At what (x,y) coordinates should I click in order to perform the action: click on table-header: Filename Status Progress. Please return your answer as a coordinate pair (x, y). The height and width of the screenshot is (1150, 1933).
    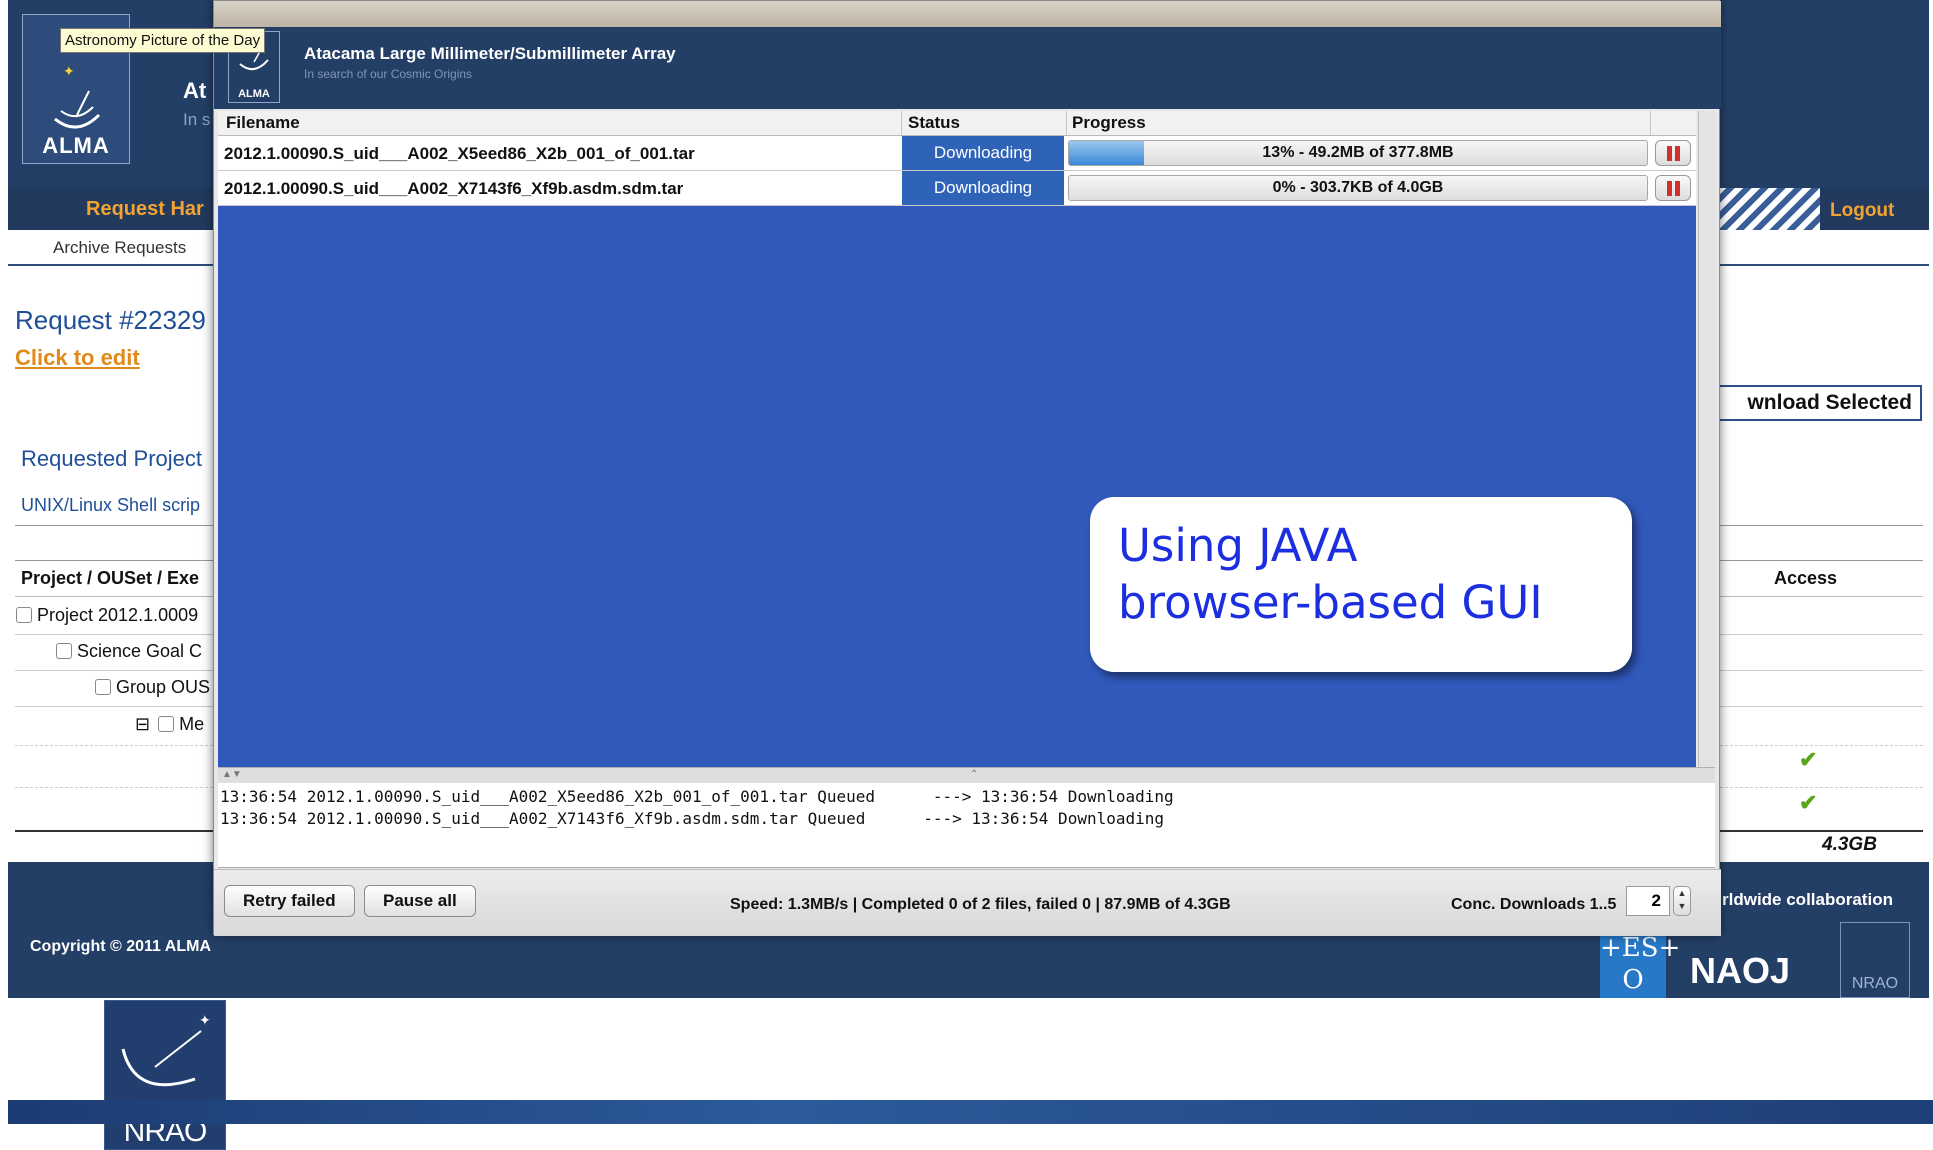
    Looking at the image, I should click on (957, 123).